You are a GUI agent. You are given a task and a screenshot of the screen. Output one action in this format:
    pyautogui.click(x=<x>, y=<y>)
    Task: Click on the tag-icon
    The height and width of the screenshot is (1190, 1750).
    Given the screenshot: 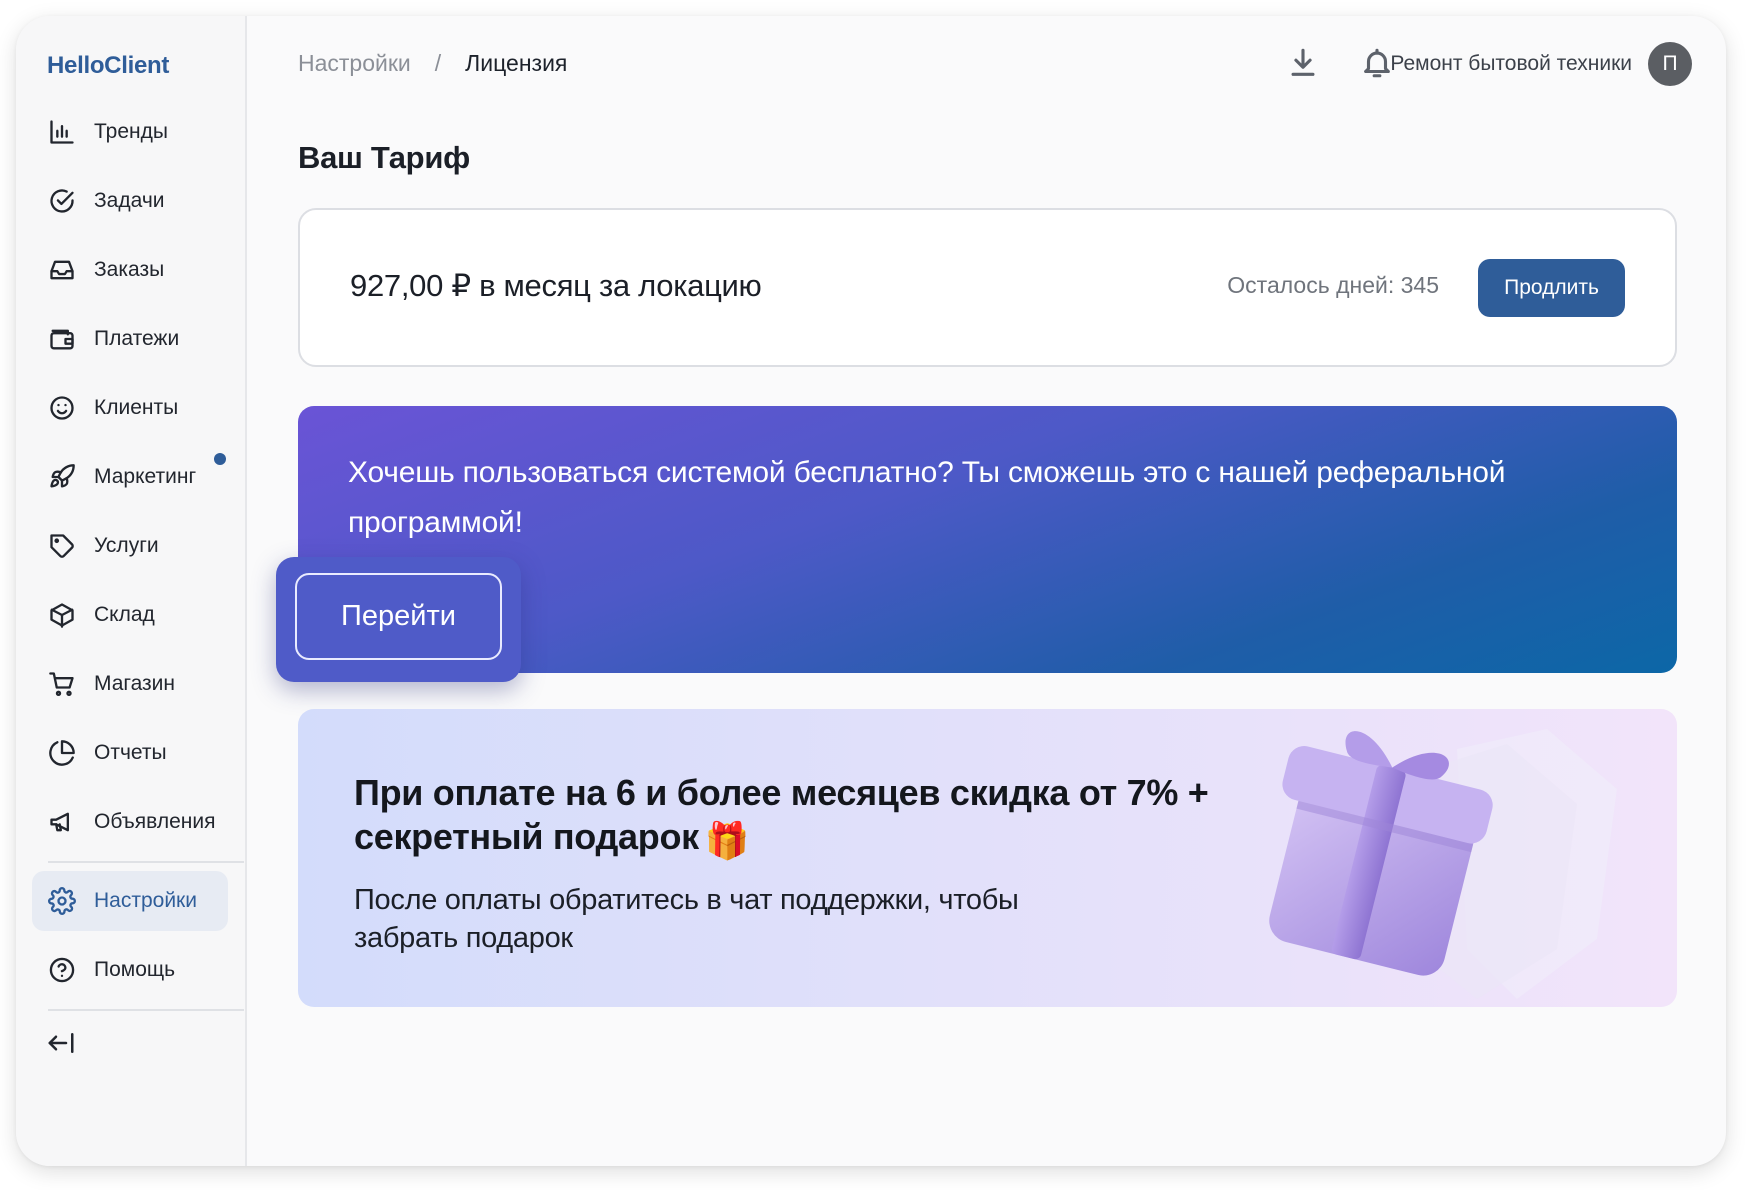 What is the action you would take?
    pyautogui.click(x=62, y=546)
    